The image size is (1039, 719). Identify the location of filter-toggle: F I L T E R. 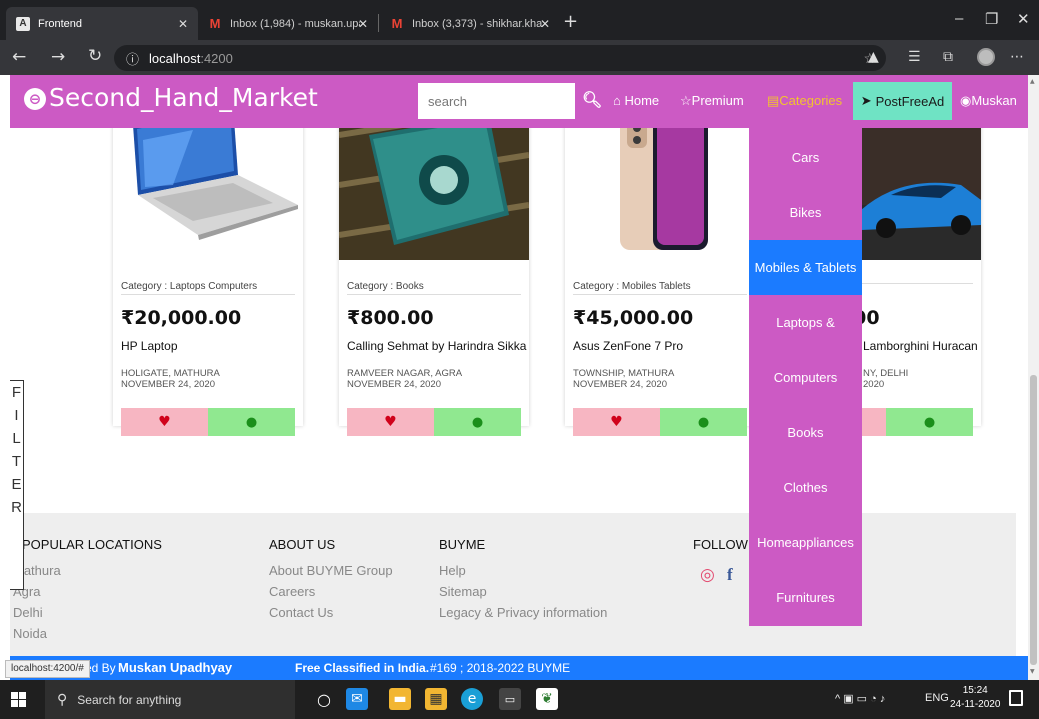
(17, 485).